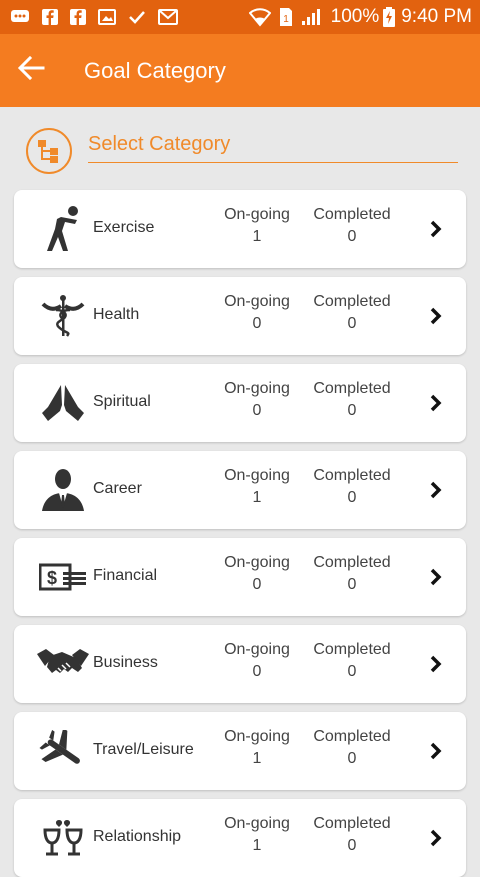  I want to click on airplane-icon, so click(63, 751).